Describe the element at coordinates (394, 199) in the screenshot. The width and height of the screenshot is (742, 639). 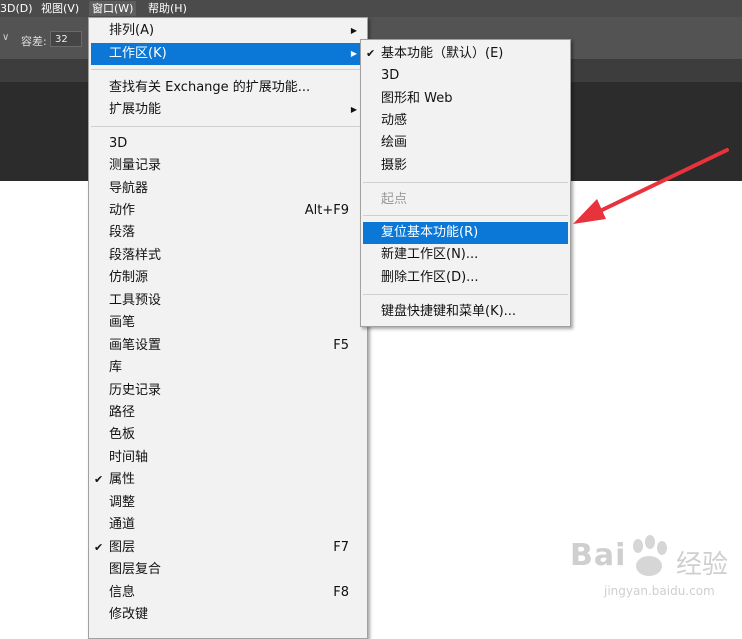
I see `submenu-item-start: 起点` at that location.